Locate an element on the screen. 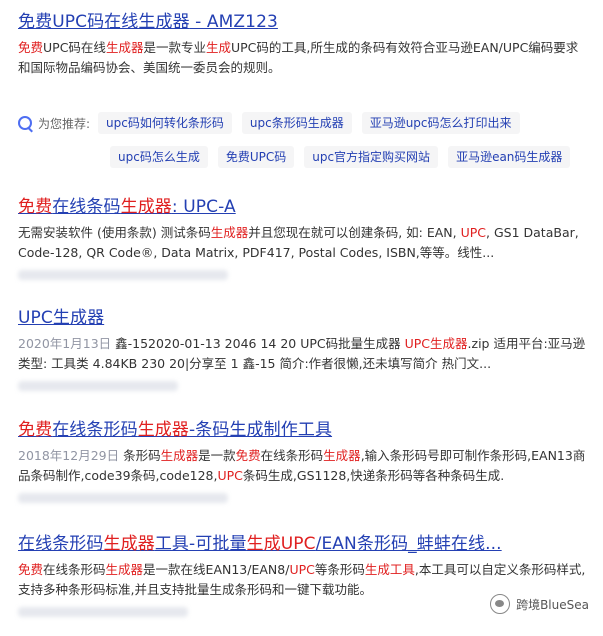 Image resolution: width=603 pixels, height=636 pixels. recommend-tag: 亚马逊upc码怎么打印出来 is located at coordinates (440, 123).